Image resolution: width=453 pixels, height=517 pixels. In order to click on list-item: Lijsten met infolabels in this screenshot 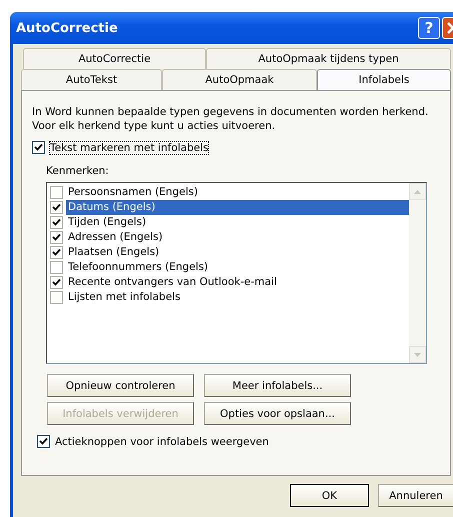, I will do `click(237, 297)`.